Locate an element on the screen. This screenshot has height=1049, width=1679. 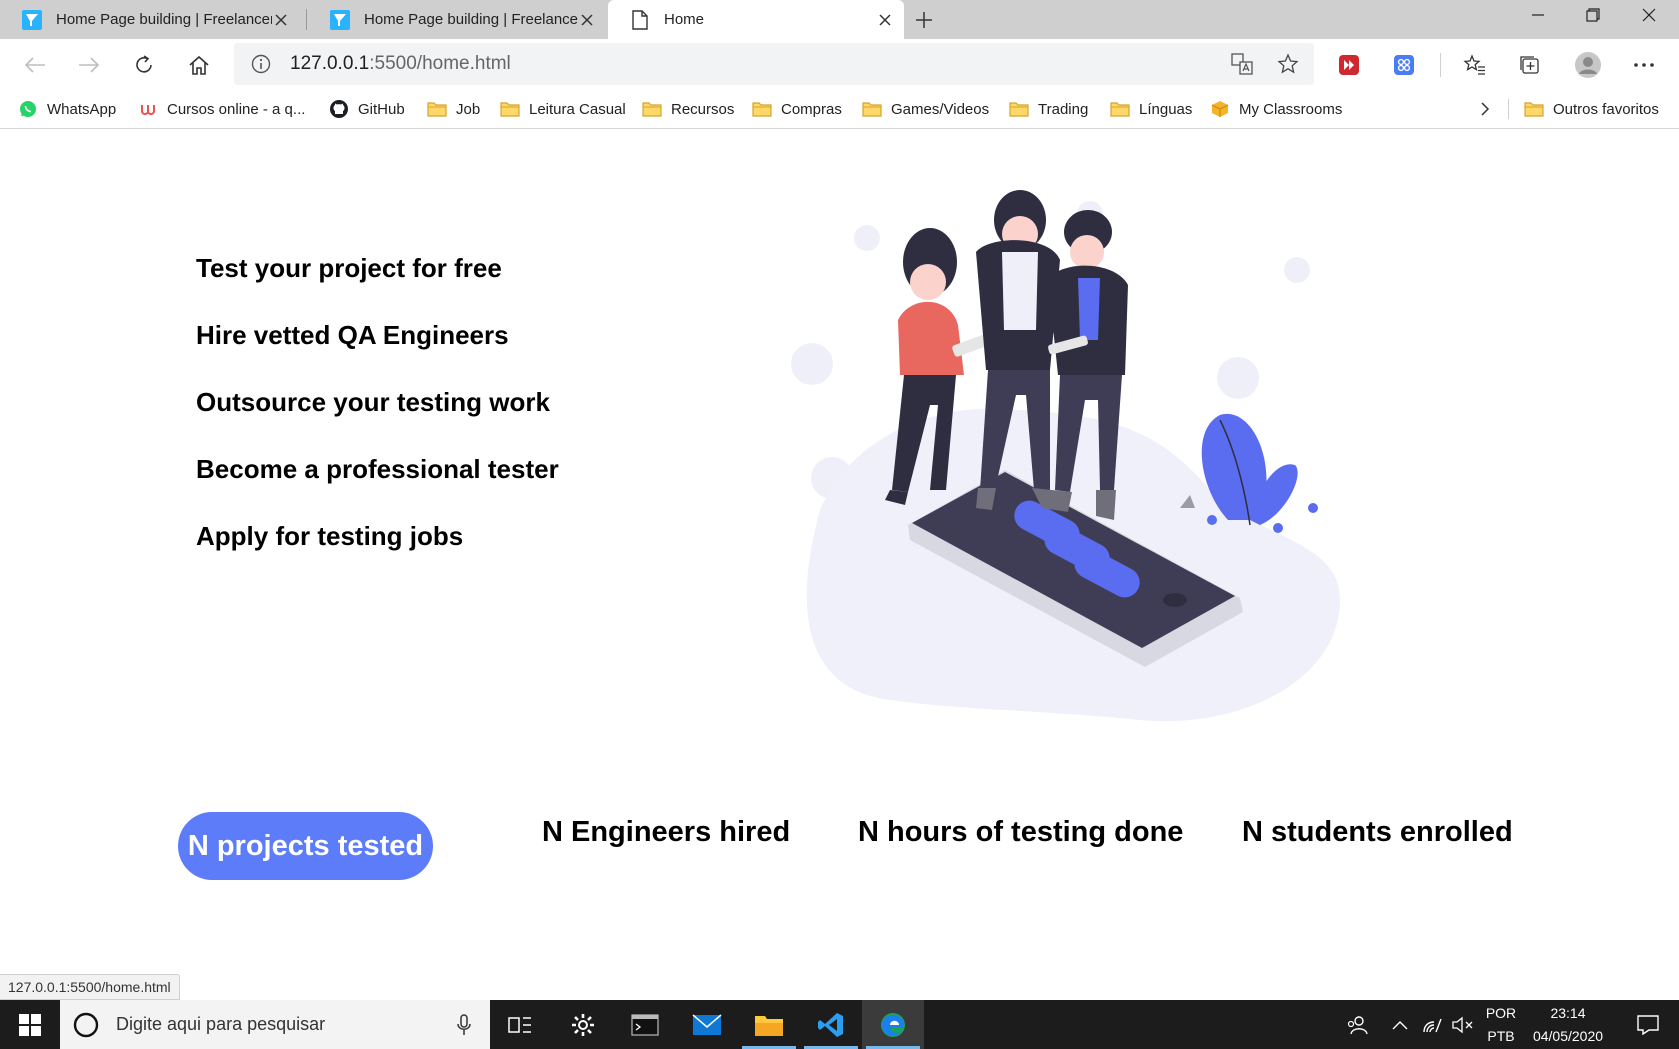
bookmark-leitura-casual: Leitura Casual is located at coordinates (563, 109).